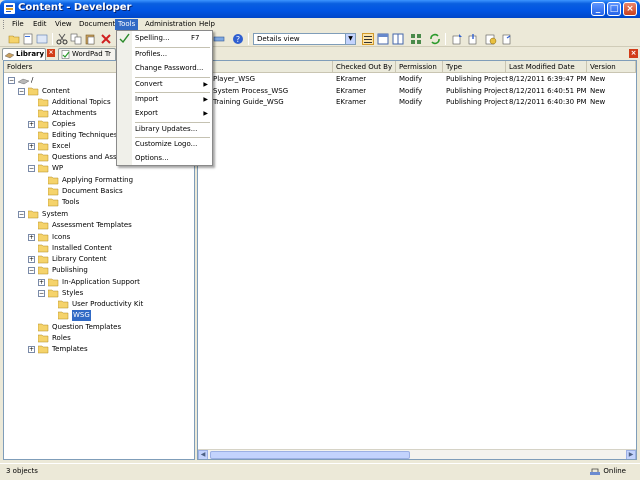  I want to click on menu-administration: Administration, so click(170, 24).